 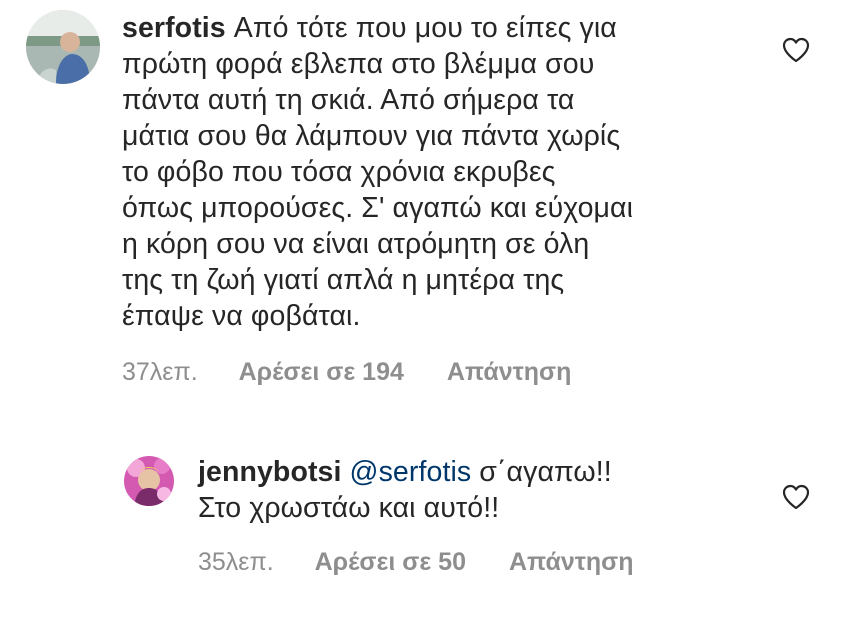 I want to click on mention-link: @serfotis, so click(x=411, y=472).